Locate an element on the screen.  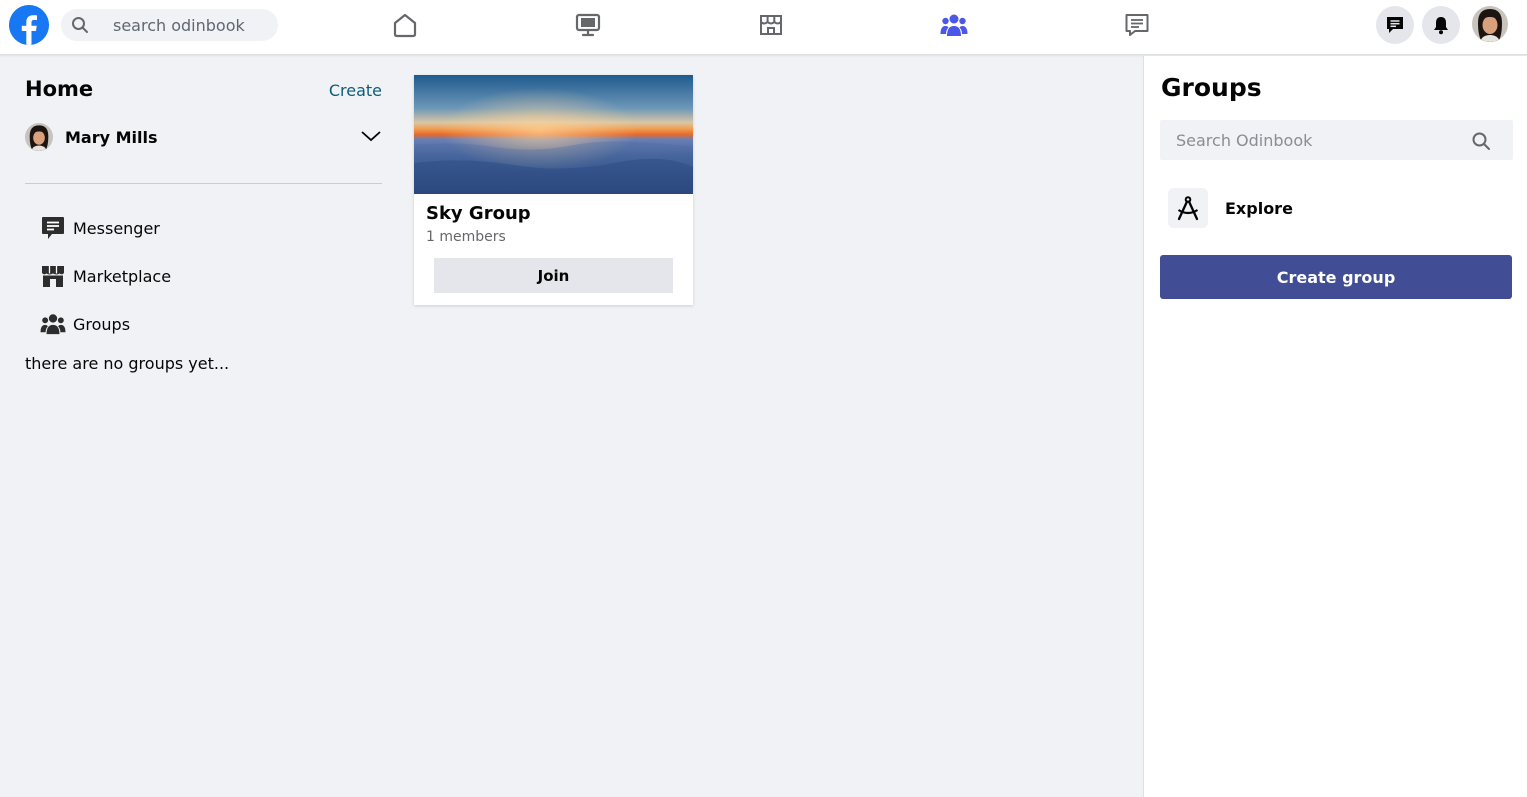
user-name: Mary Mills is located at coordinates (111, 137).